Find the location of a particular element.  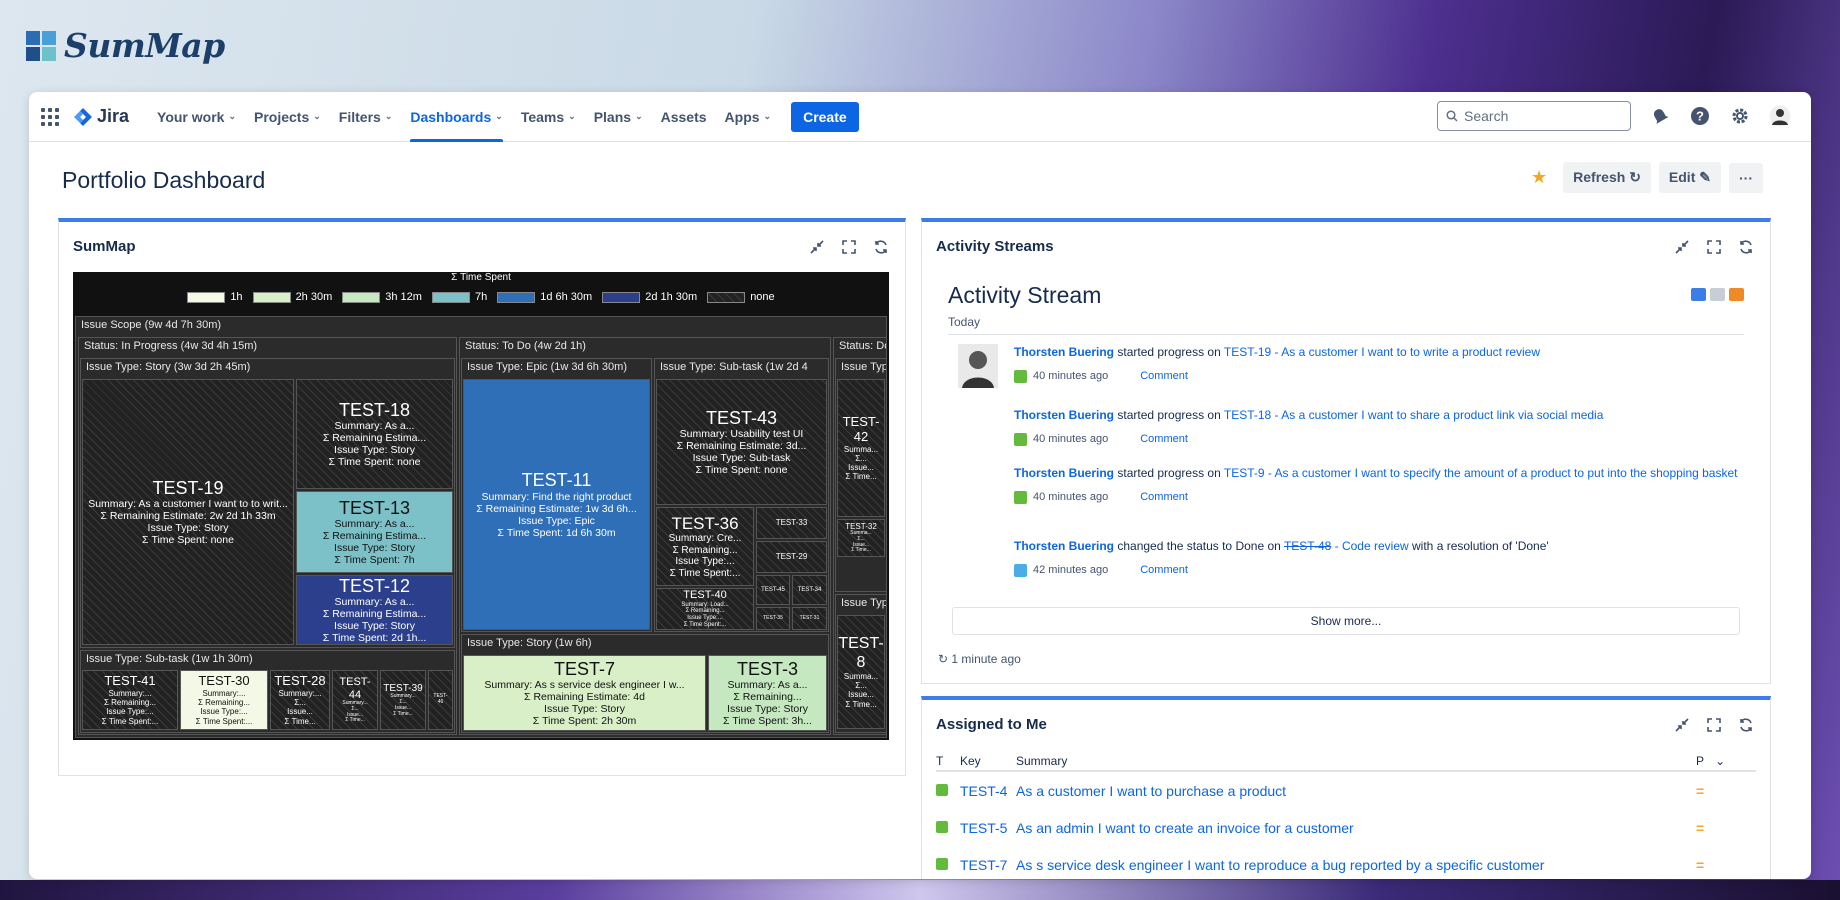

treemap-cell-test-33: TEST-33 is located at coordinates (791, 523).